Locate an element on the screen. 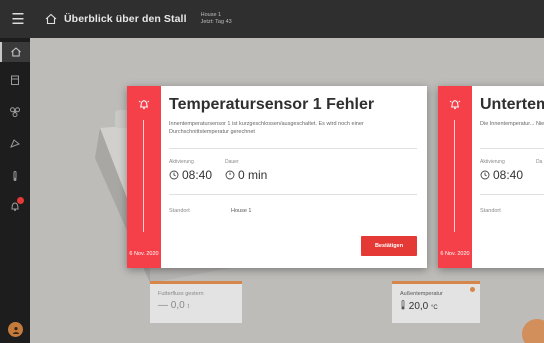 The height and width of the screenshot is (343, 544). action-button is located at coordinates (533, 331).